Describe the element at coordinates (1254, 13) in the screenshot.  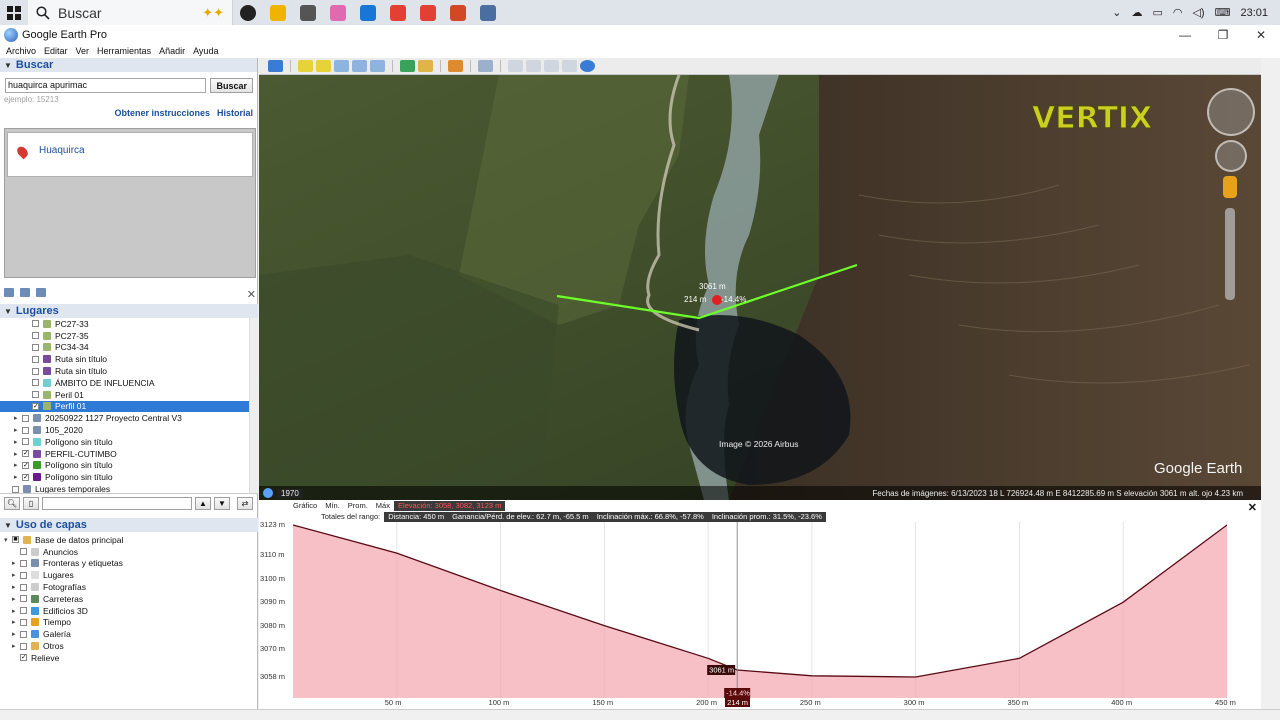
I see `clock: 23:01` at that location.